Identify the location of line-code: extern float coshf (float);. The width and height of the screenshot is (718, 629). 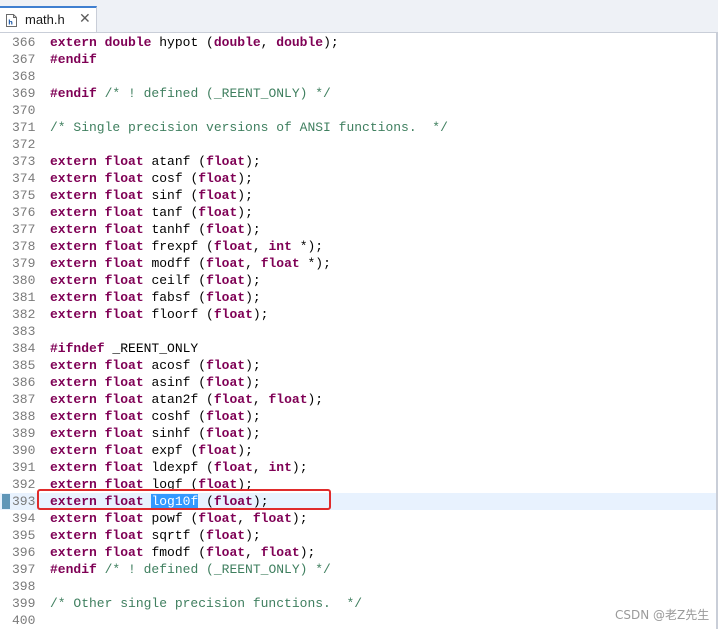
(155, 416).